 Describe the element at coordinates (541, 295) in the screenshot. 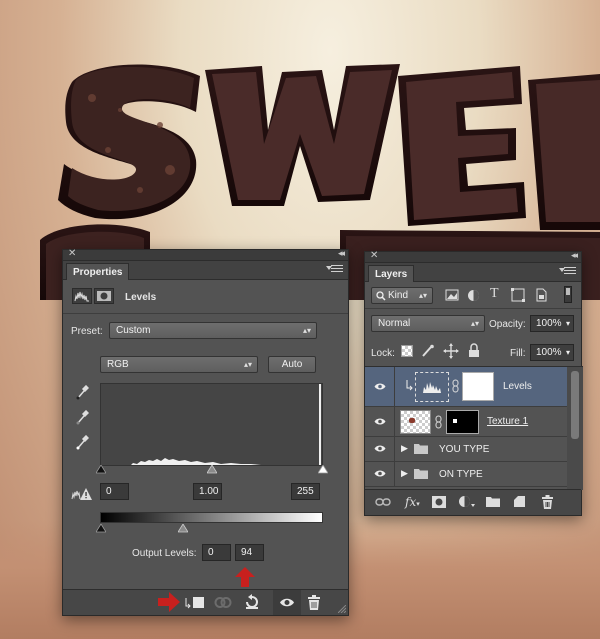

I see `filter-smart-object-icon` at that location.